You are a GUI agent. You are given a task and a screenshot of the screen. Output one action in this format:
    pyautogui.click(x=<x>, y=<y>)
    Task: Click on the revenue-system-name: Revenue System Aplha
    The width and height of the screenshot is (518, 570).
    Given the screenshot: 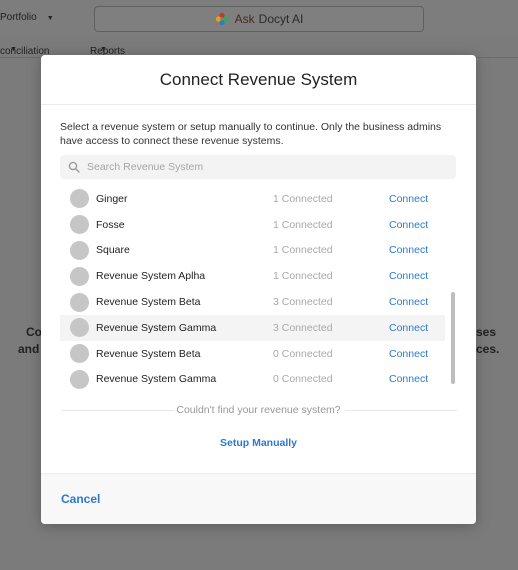 What is the action you would take?
    pyautogui.click(x=151, y=276)
    